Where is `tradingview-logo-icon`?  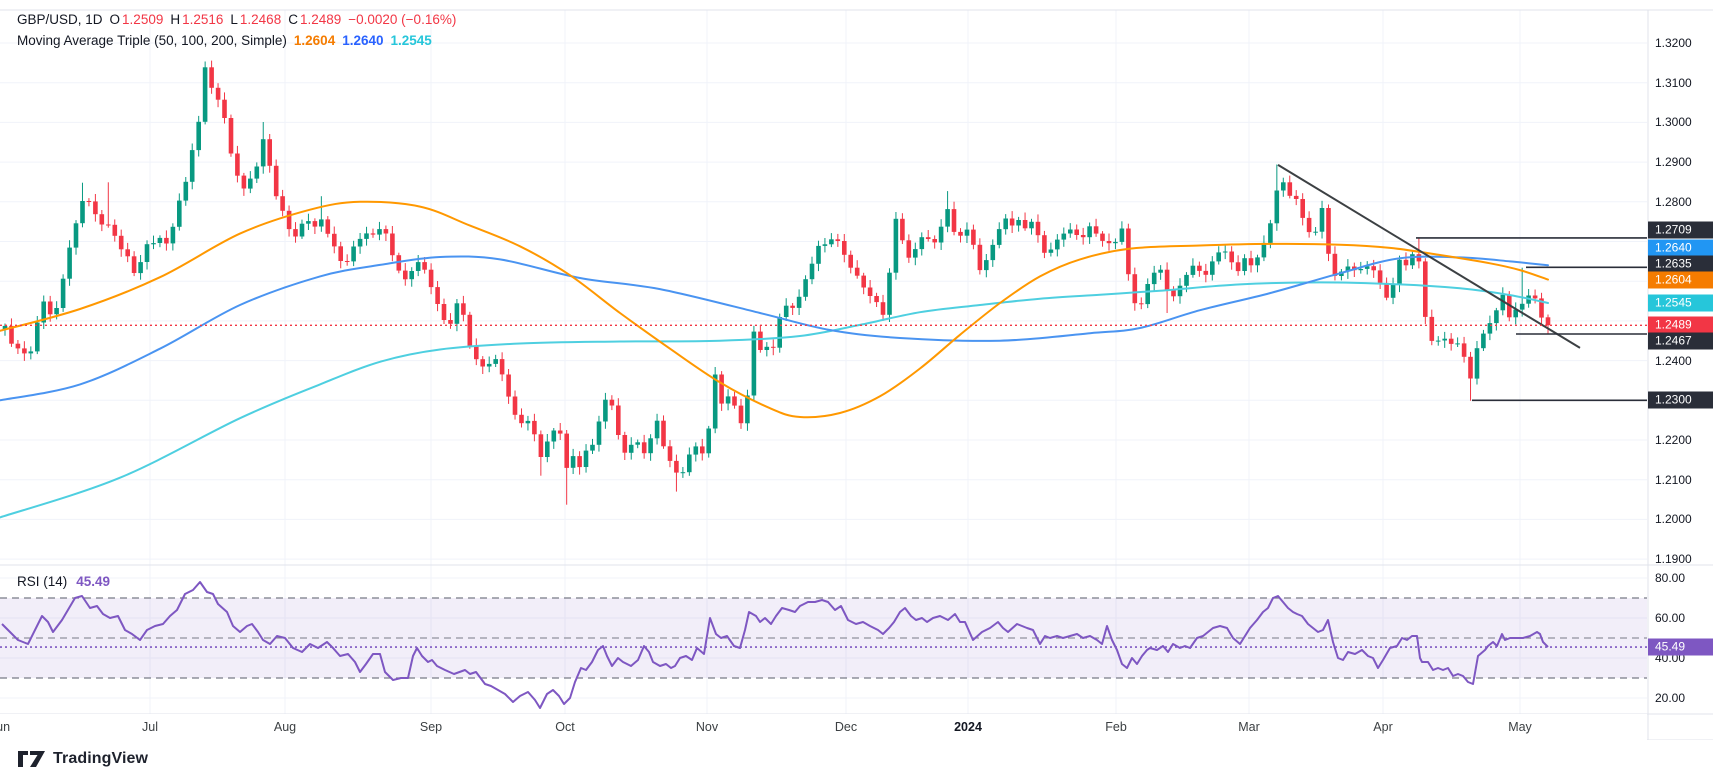 tradingview-logo-icon is located at coordinates (31, 759).